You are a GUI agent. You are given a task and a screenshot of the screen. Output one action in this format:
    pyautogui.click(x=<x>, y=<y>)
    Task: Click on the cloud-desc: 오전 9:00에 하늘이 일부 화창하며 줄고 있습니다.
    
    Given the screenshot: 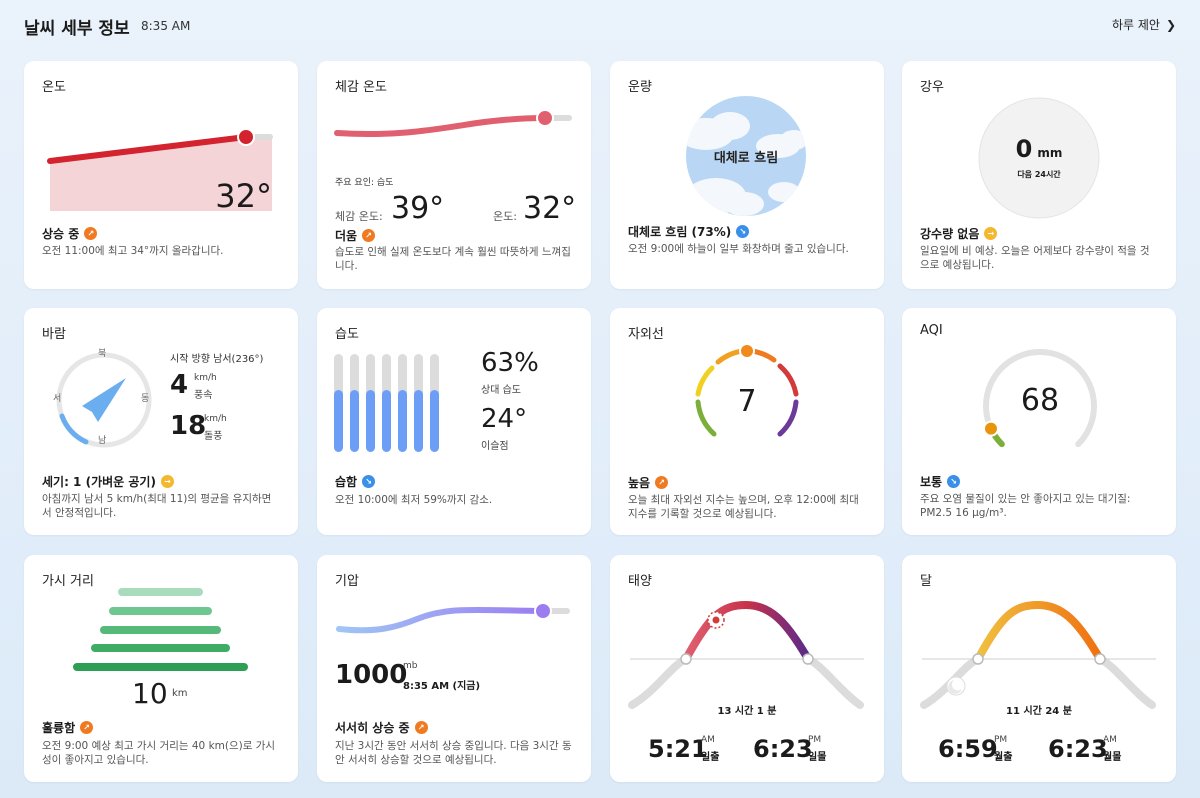 What is the action you would take?
    pyautogui.click(x=738, y=249)
    